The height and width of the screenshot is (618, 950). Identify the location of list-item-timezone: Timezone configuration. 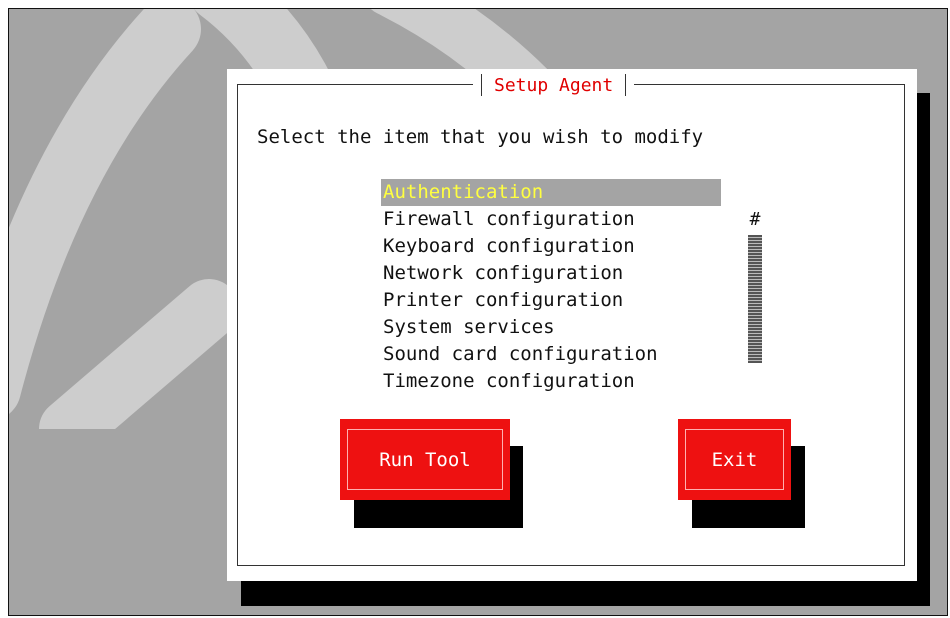
(551, 381).